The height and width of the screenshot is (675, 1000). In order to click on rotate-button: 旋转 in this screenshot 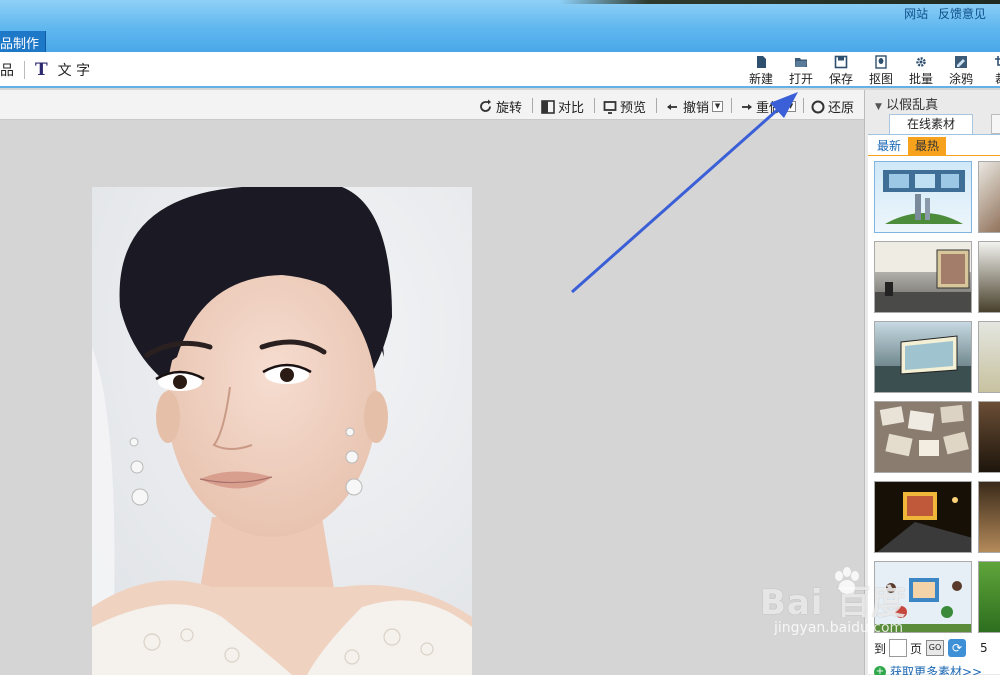, I will do `click(500, 106)`.